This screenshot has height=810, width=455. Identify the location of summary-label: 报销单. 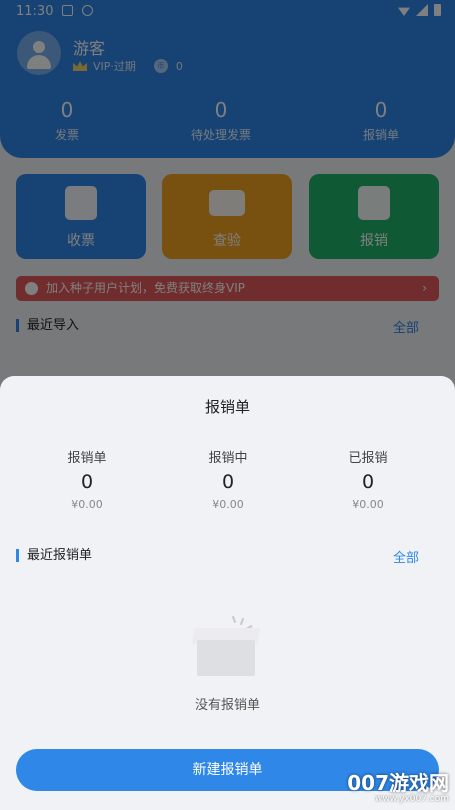
(87, 458).